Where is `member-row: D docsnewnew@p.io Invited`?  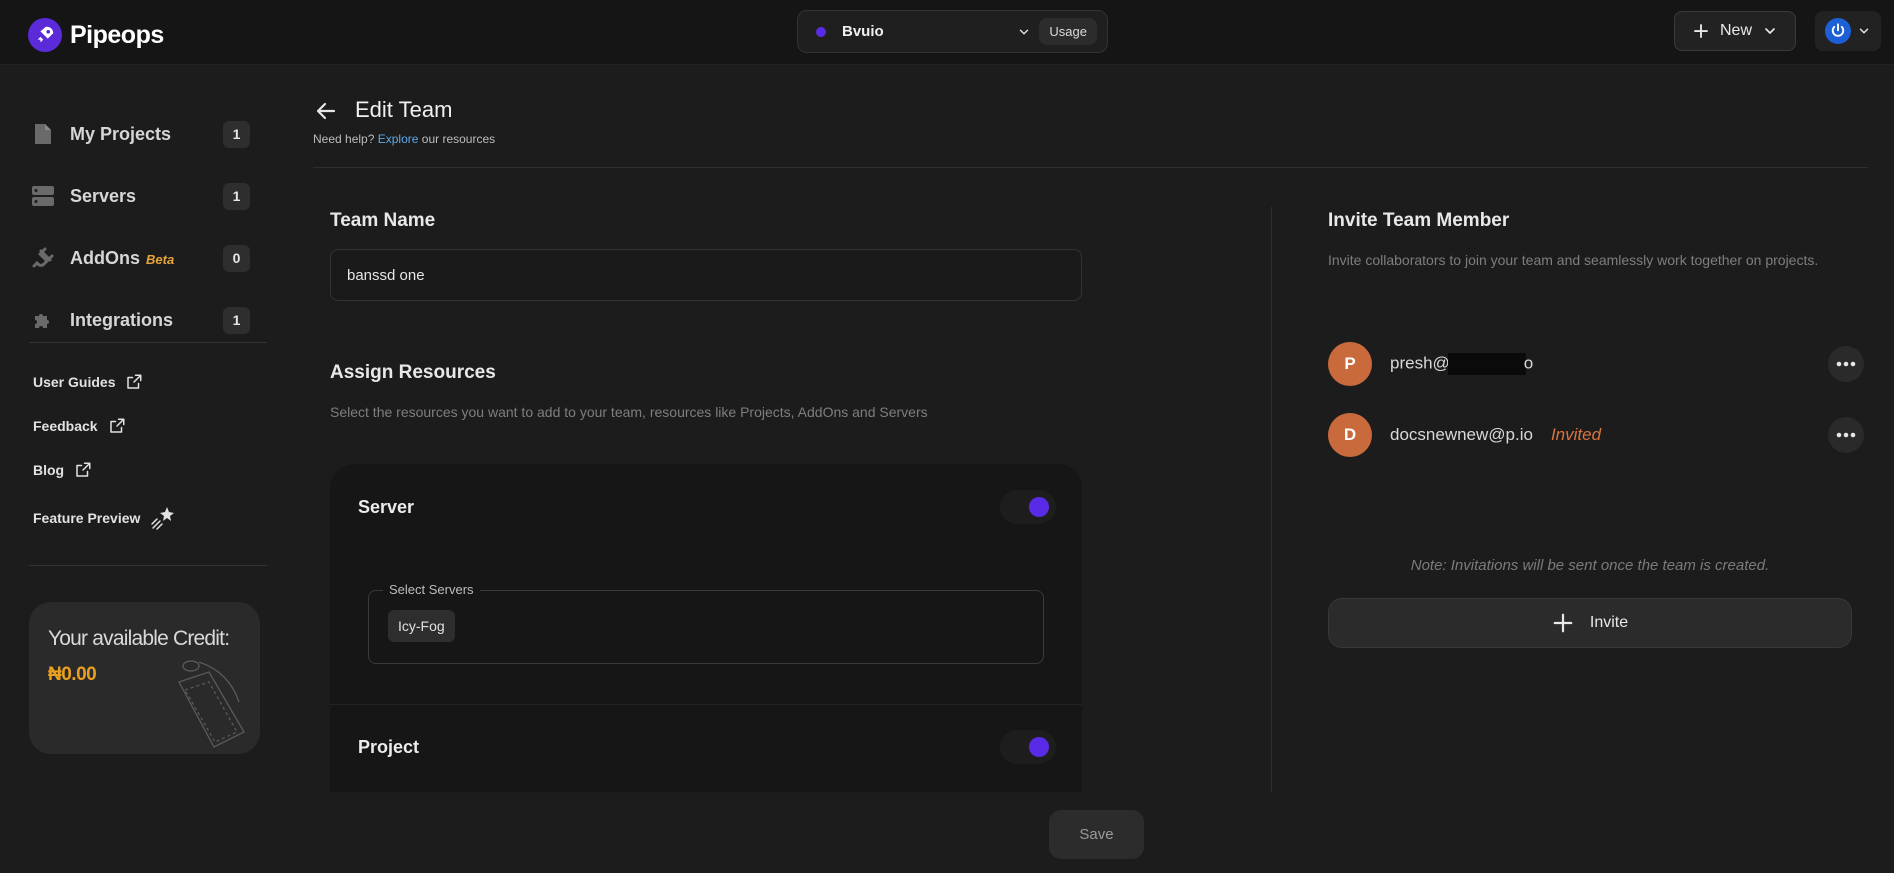
member-row: D docsnewnew@p.io Invited is located at coordinates (1598, 435).